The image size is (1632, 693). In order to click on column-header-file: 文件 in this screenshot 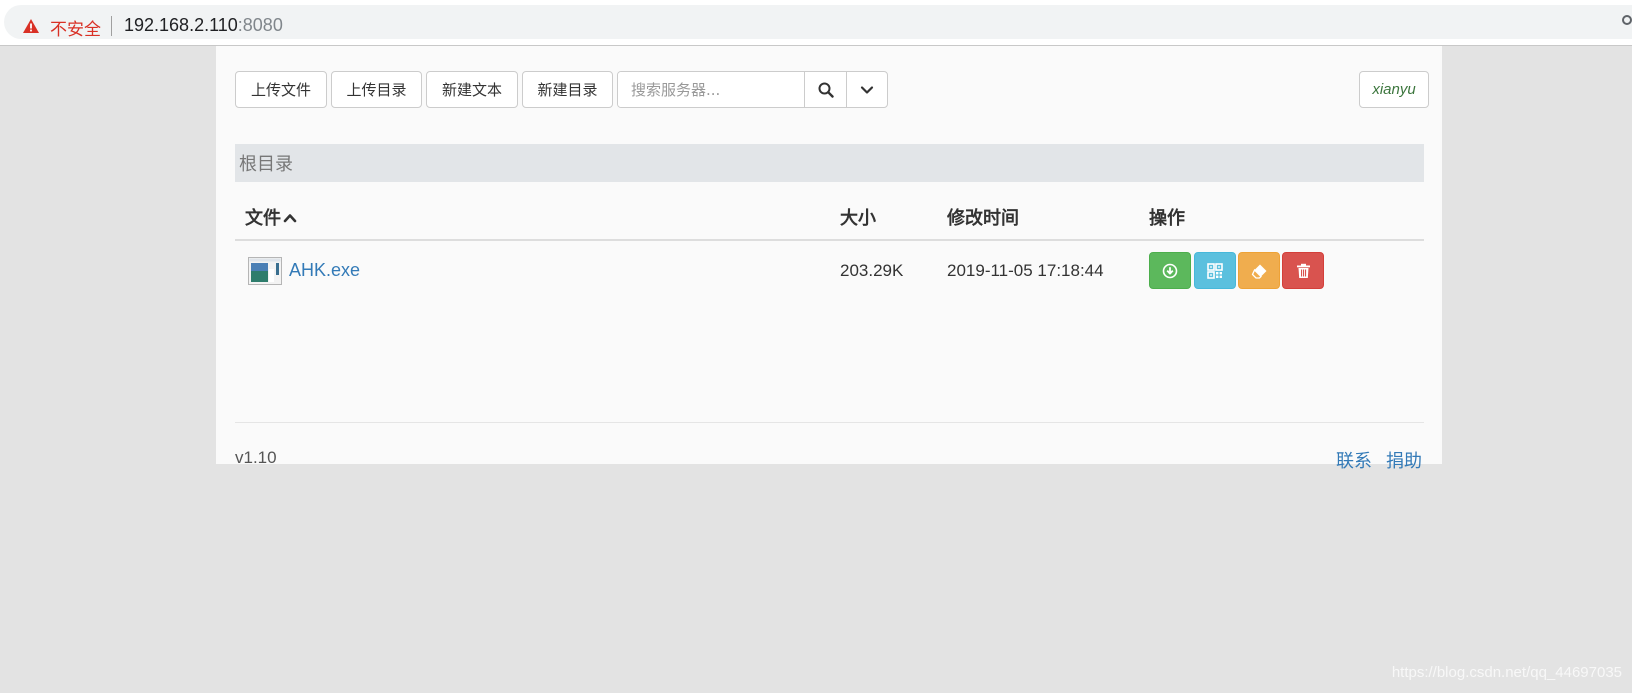, I will do `click(271, 217)`.